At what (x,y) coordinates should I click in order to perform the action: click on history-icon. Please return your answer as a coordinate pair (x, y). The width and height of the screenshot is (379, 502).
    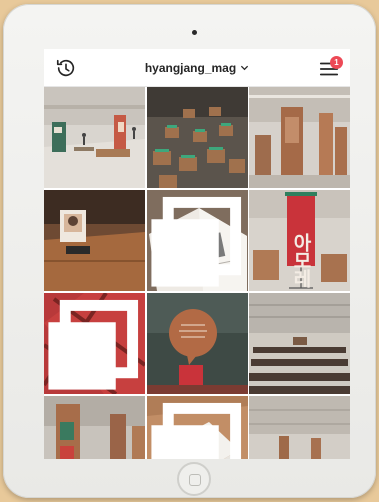
    Looking at the image, I should click on (66, 68).